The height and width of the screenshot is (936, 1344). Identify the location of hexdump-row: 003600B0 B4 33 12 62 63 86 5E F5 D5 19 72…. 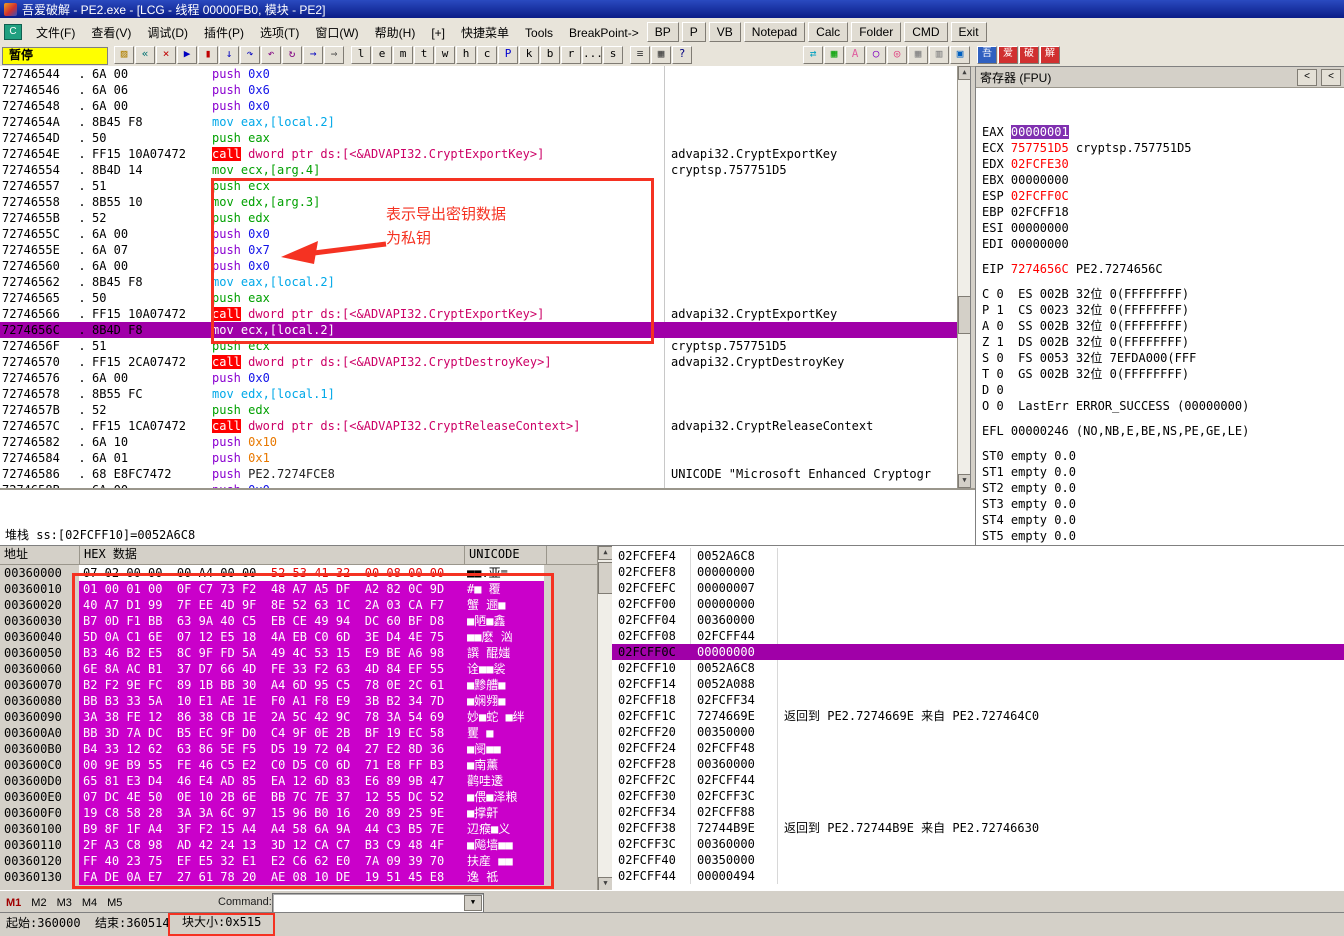
(298, 749).